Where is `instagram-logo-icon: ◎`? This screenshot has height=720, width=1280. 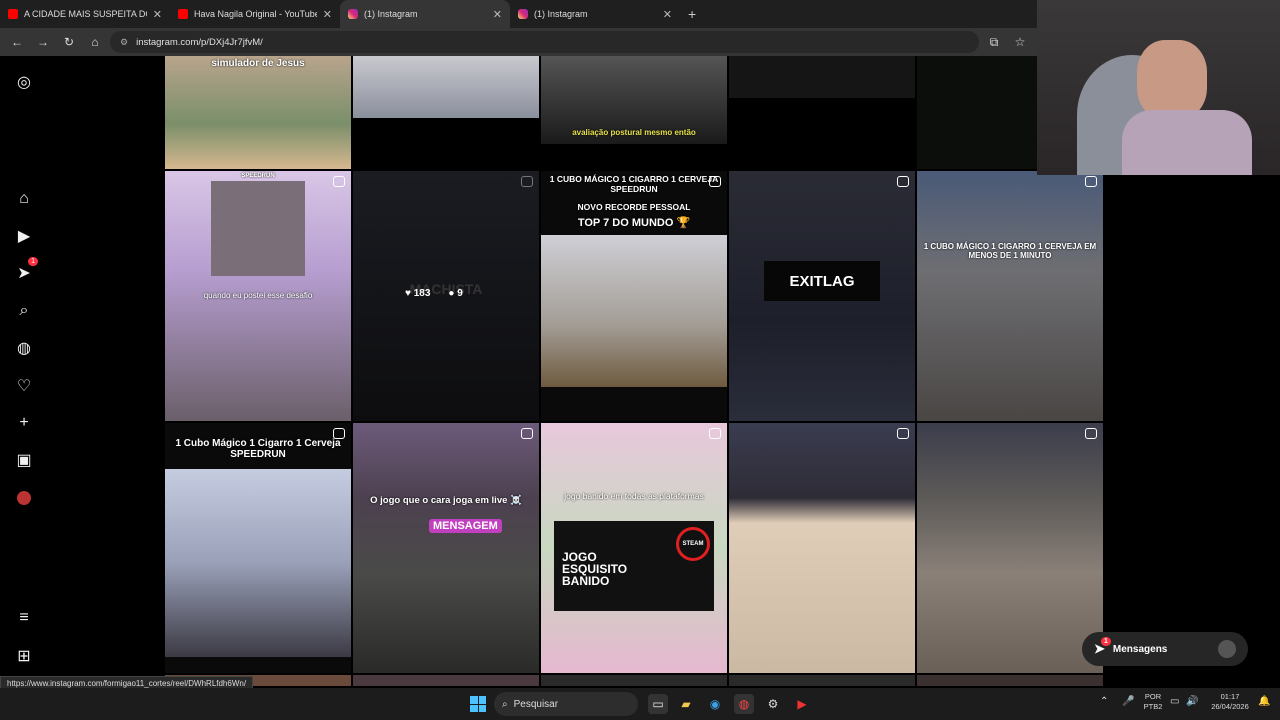 instagram-logo-icon: ◎ is located at coordinates (24, 82).